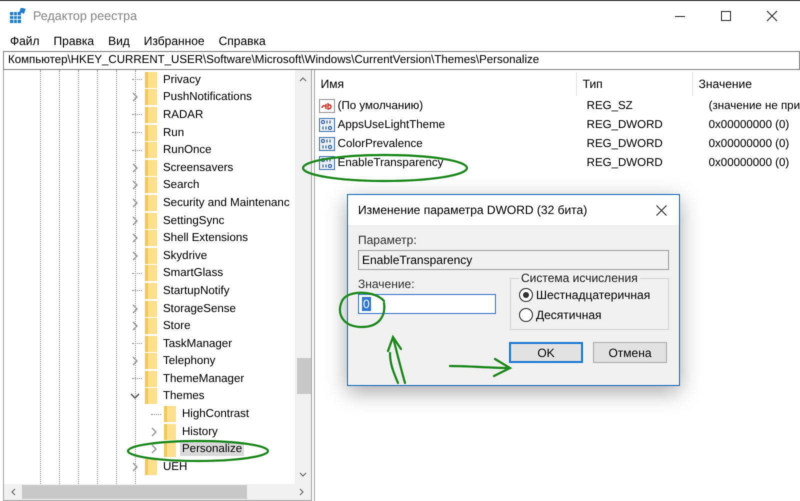 The image size is (800, 501). Describe the element at coordinates (193, 221) in the screenshot. I see `tree-item: SettingSync` at that location.